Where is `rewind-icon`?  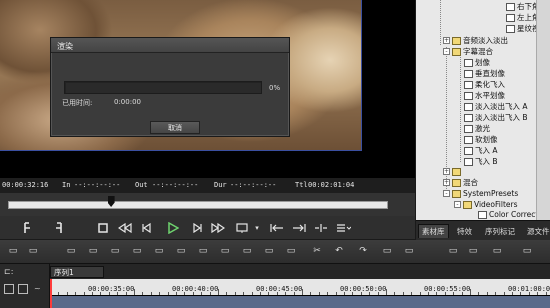 rewind-icon is located at coordinates (125, 228).